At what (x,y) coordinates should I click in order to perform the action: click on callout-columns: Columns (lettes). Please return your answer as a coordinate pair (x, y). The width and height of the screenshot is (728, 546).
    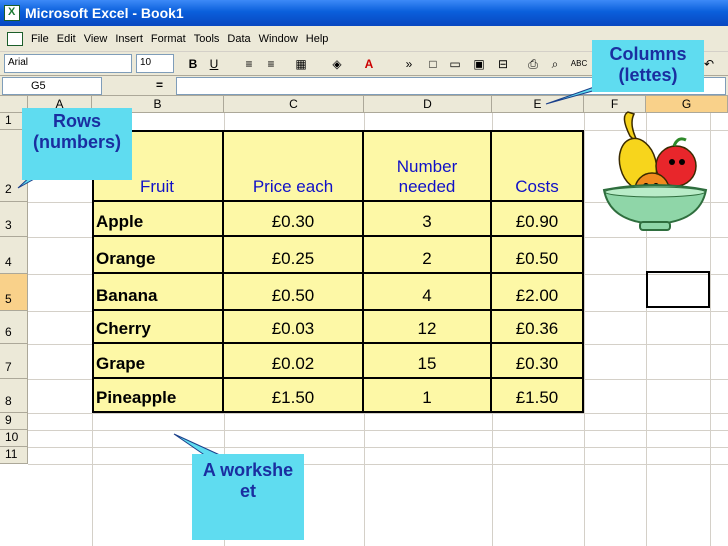
    Looking at the image, I should click on (648, 66).